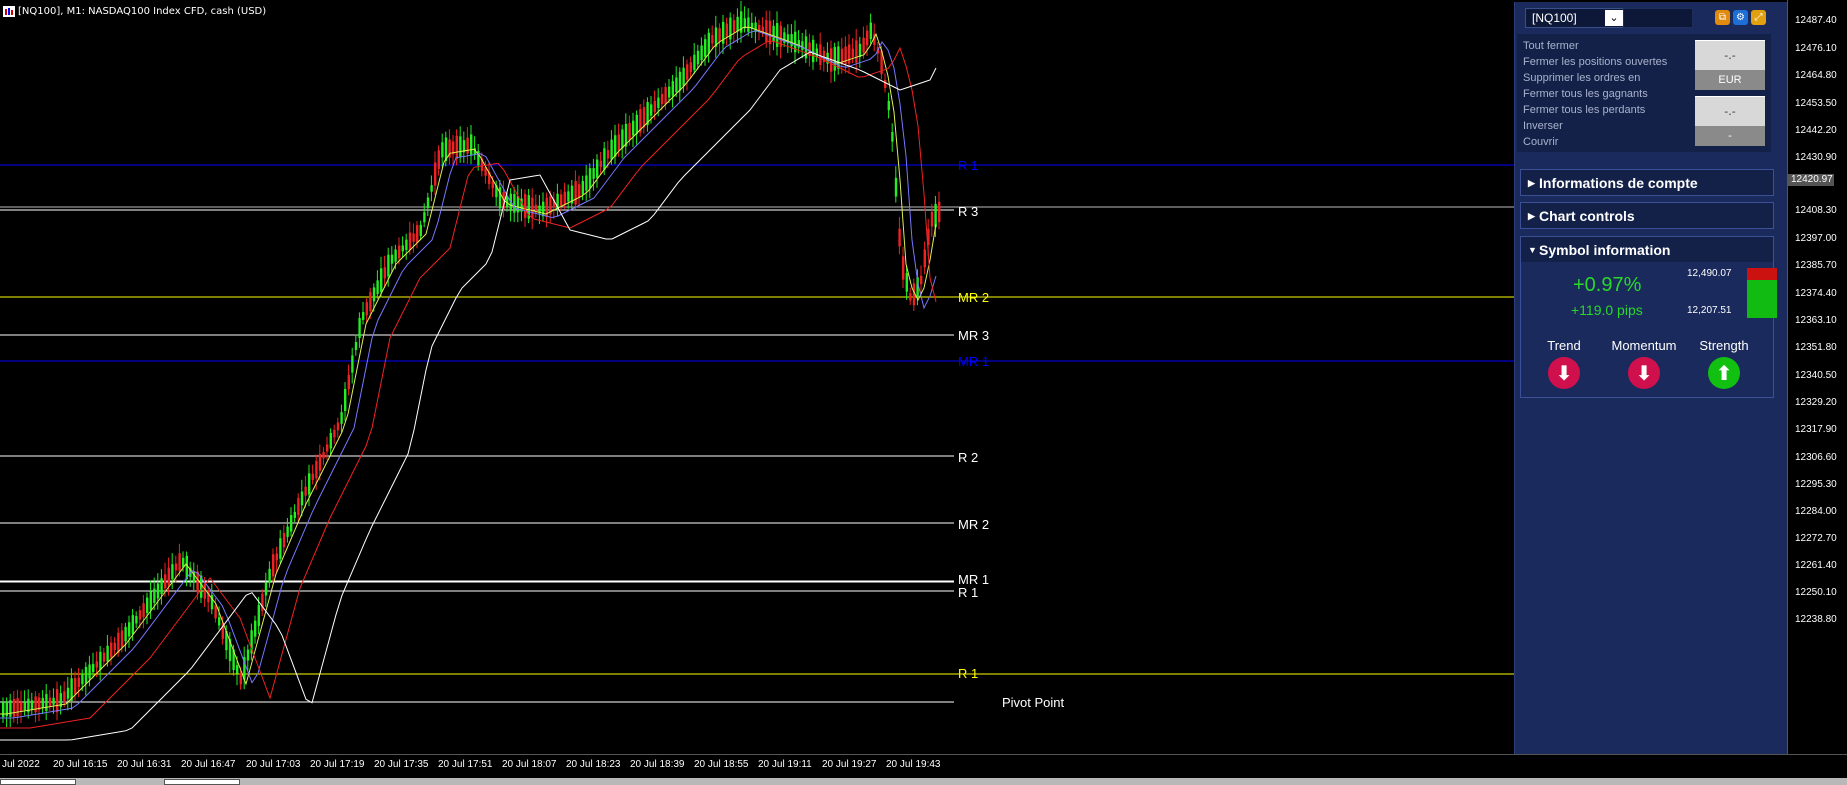  I want to click on expand-icon: ⤢, so click(1758, 17).